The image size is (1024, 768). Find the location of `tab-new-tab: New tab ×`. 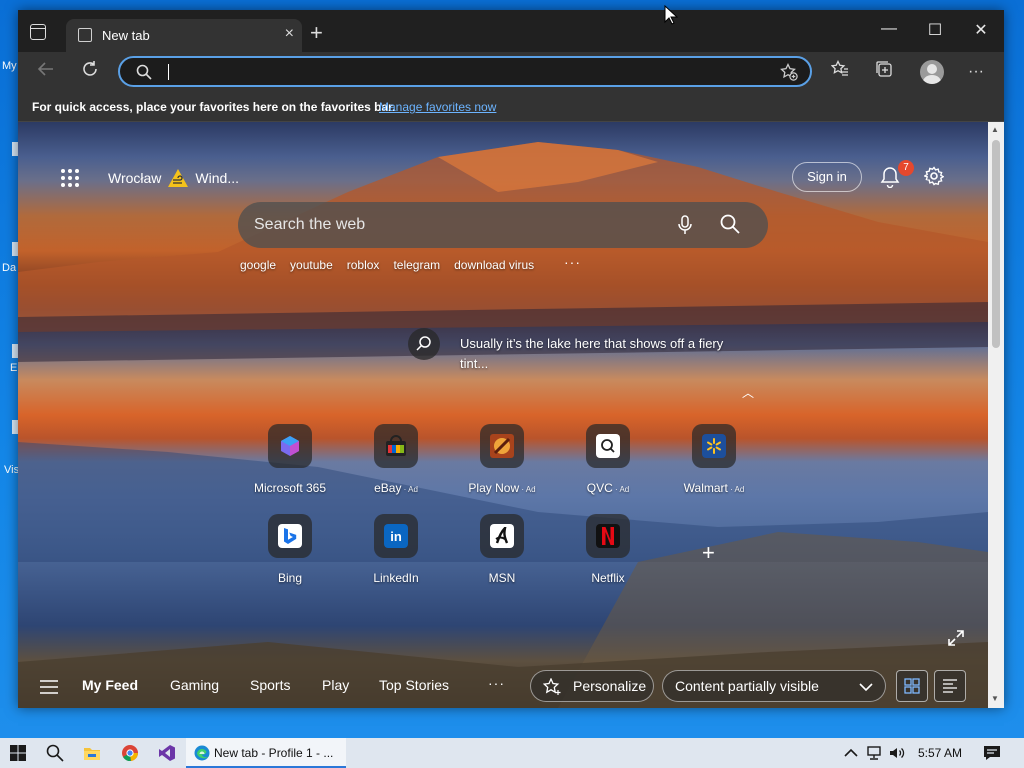

tab-new-tab: New tab × is located at coordinates (184, 35).